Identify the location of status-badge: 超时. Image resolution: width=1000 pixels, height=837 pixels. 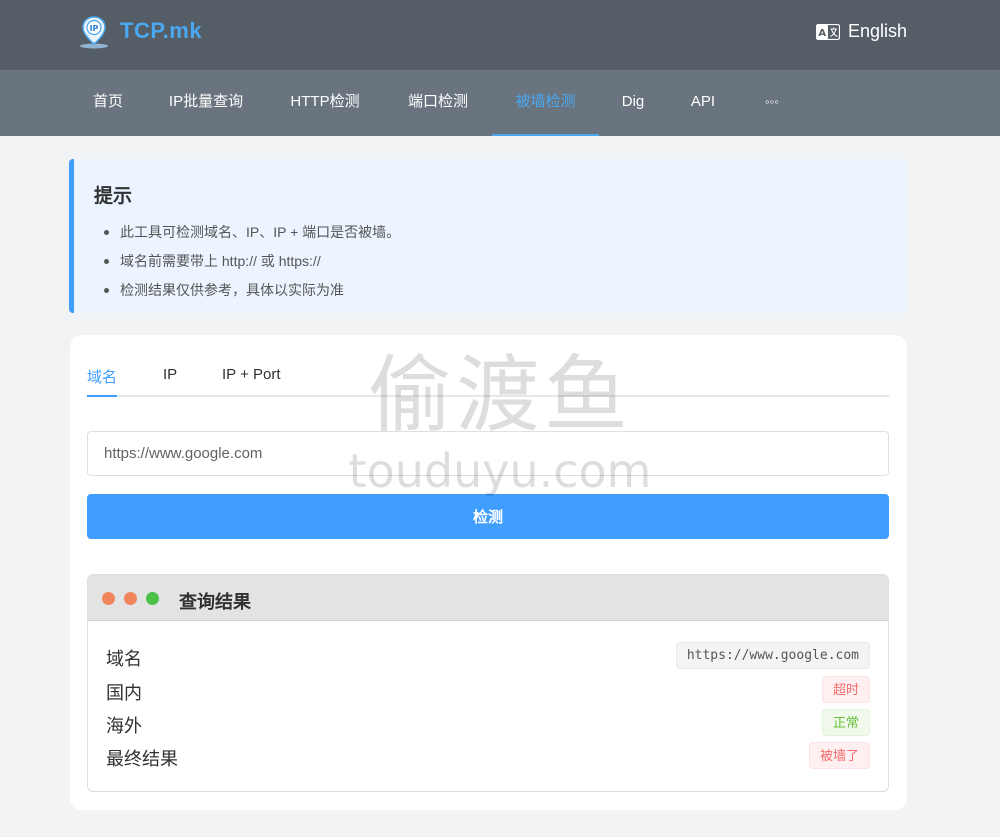
(845, 689).